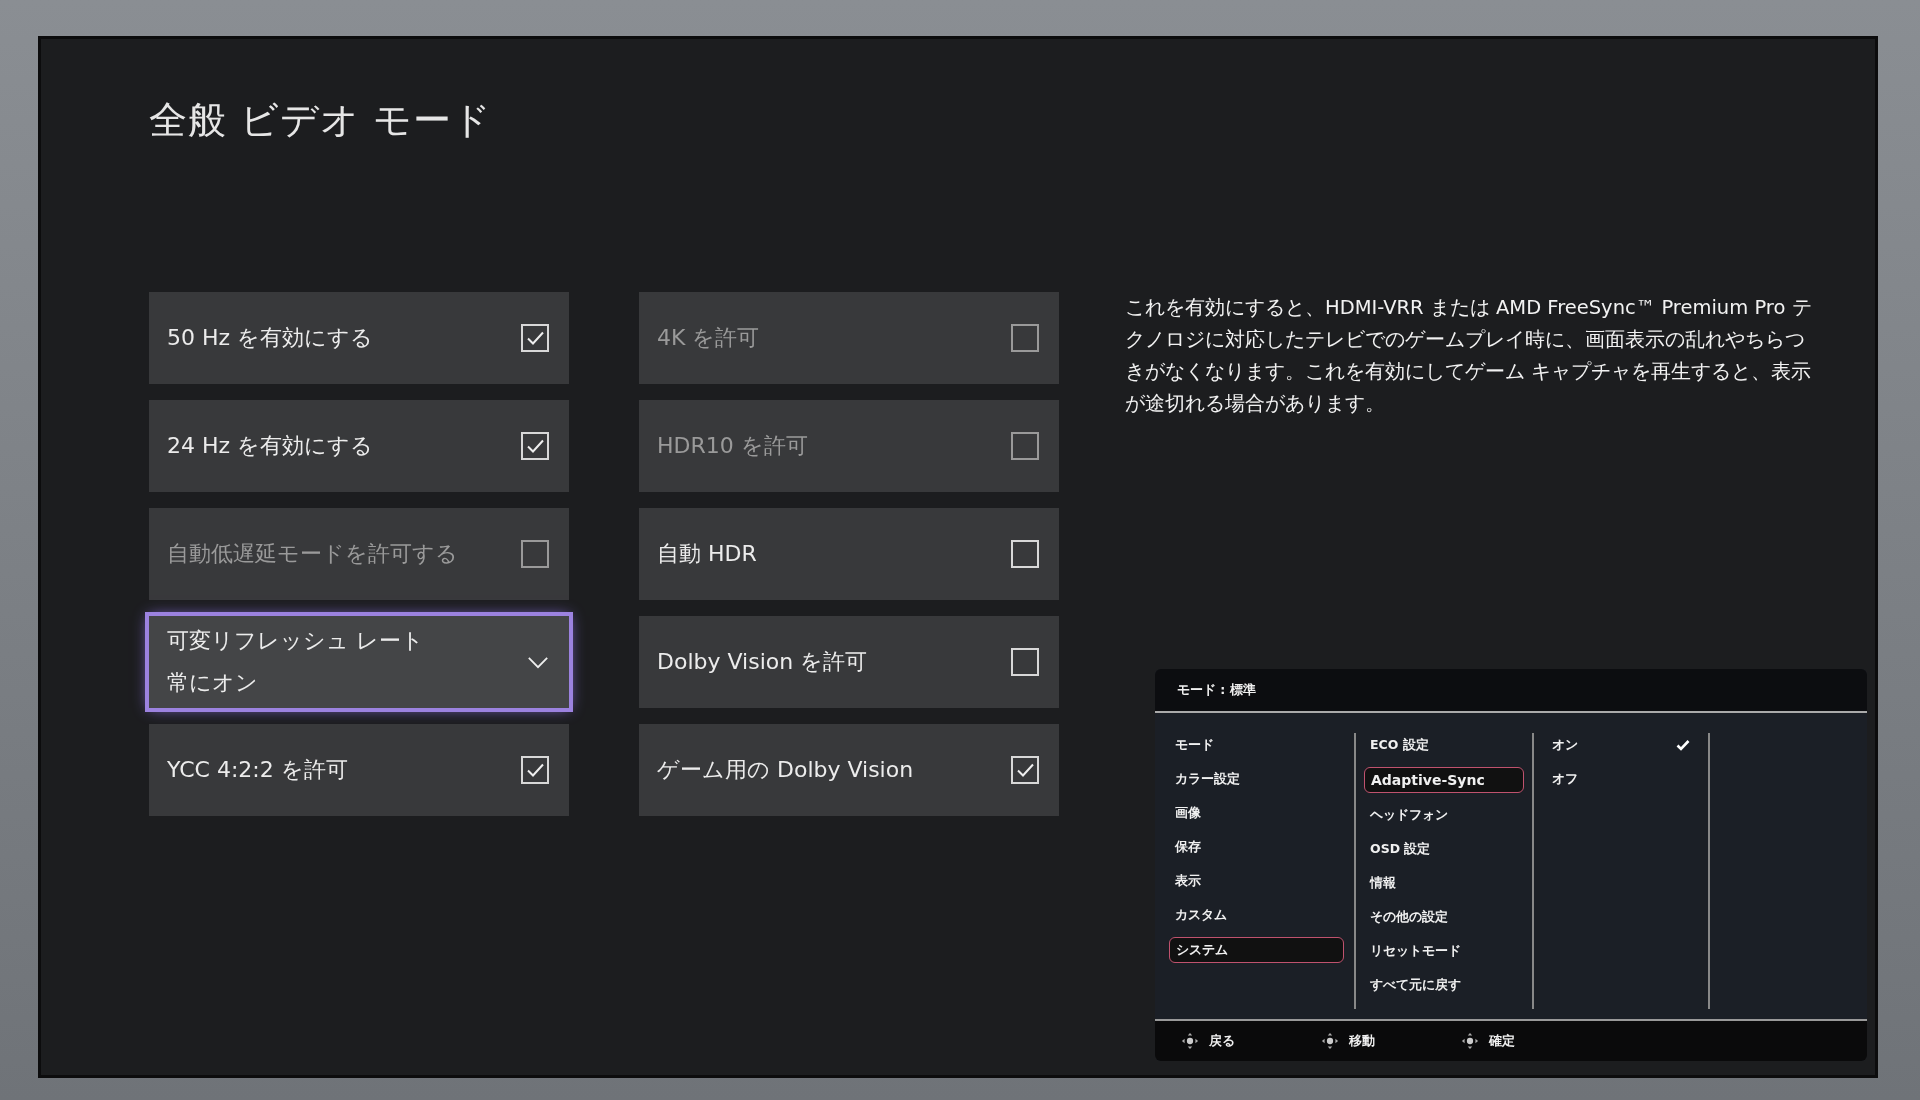 This screenshot has width=1920, height=1100. Describe the element at coordinates (1256, 745) in the screenshot. I see `osd-menu-item: モード` at that location.